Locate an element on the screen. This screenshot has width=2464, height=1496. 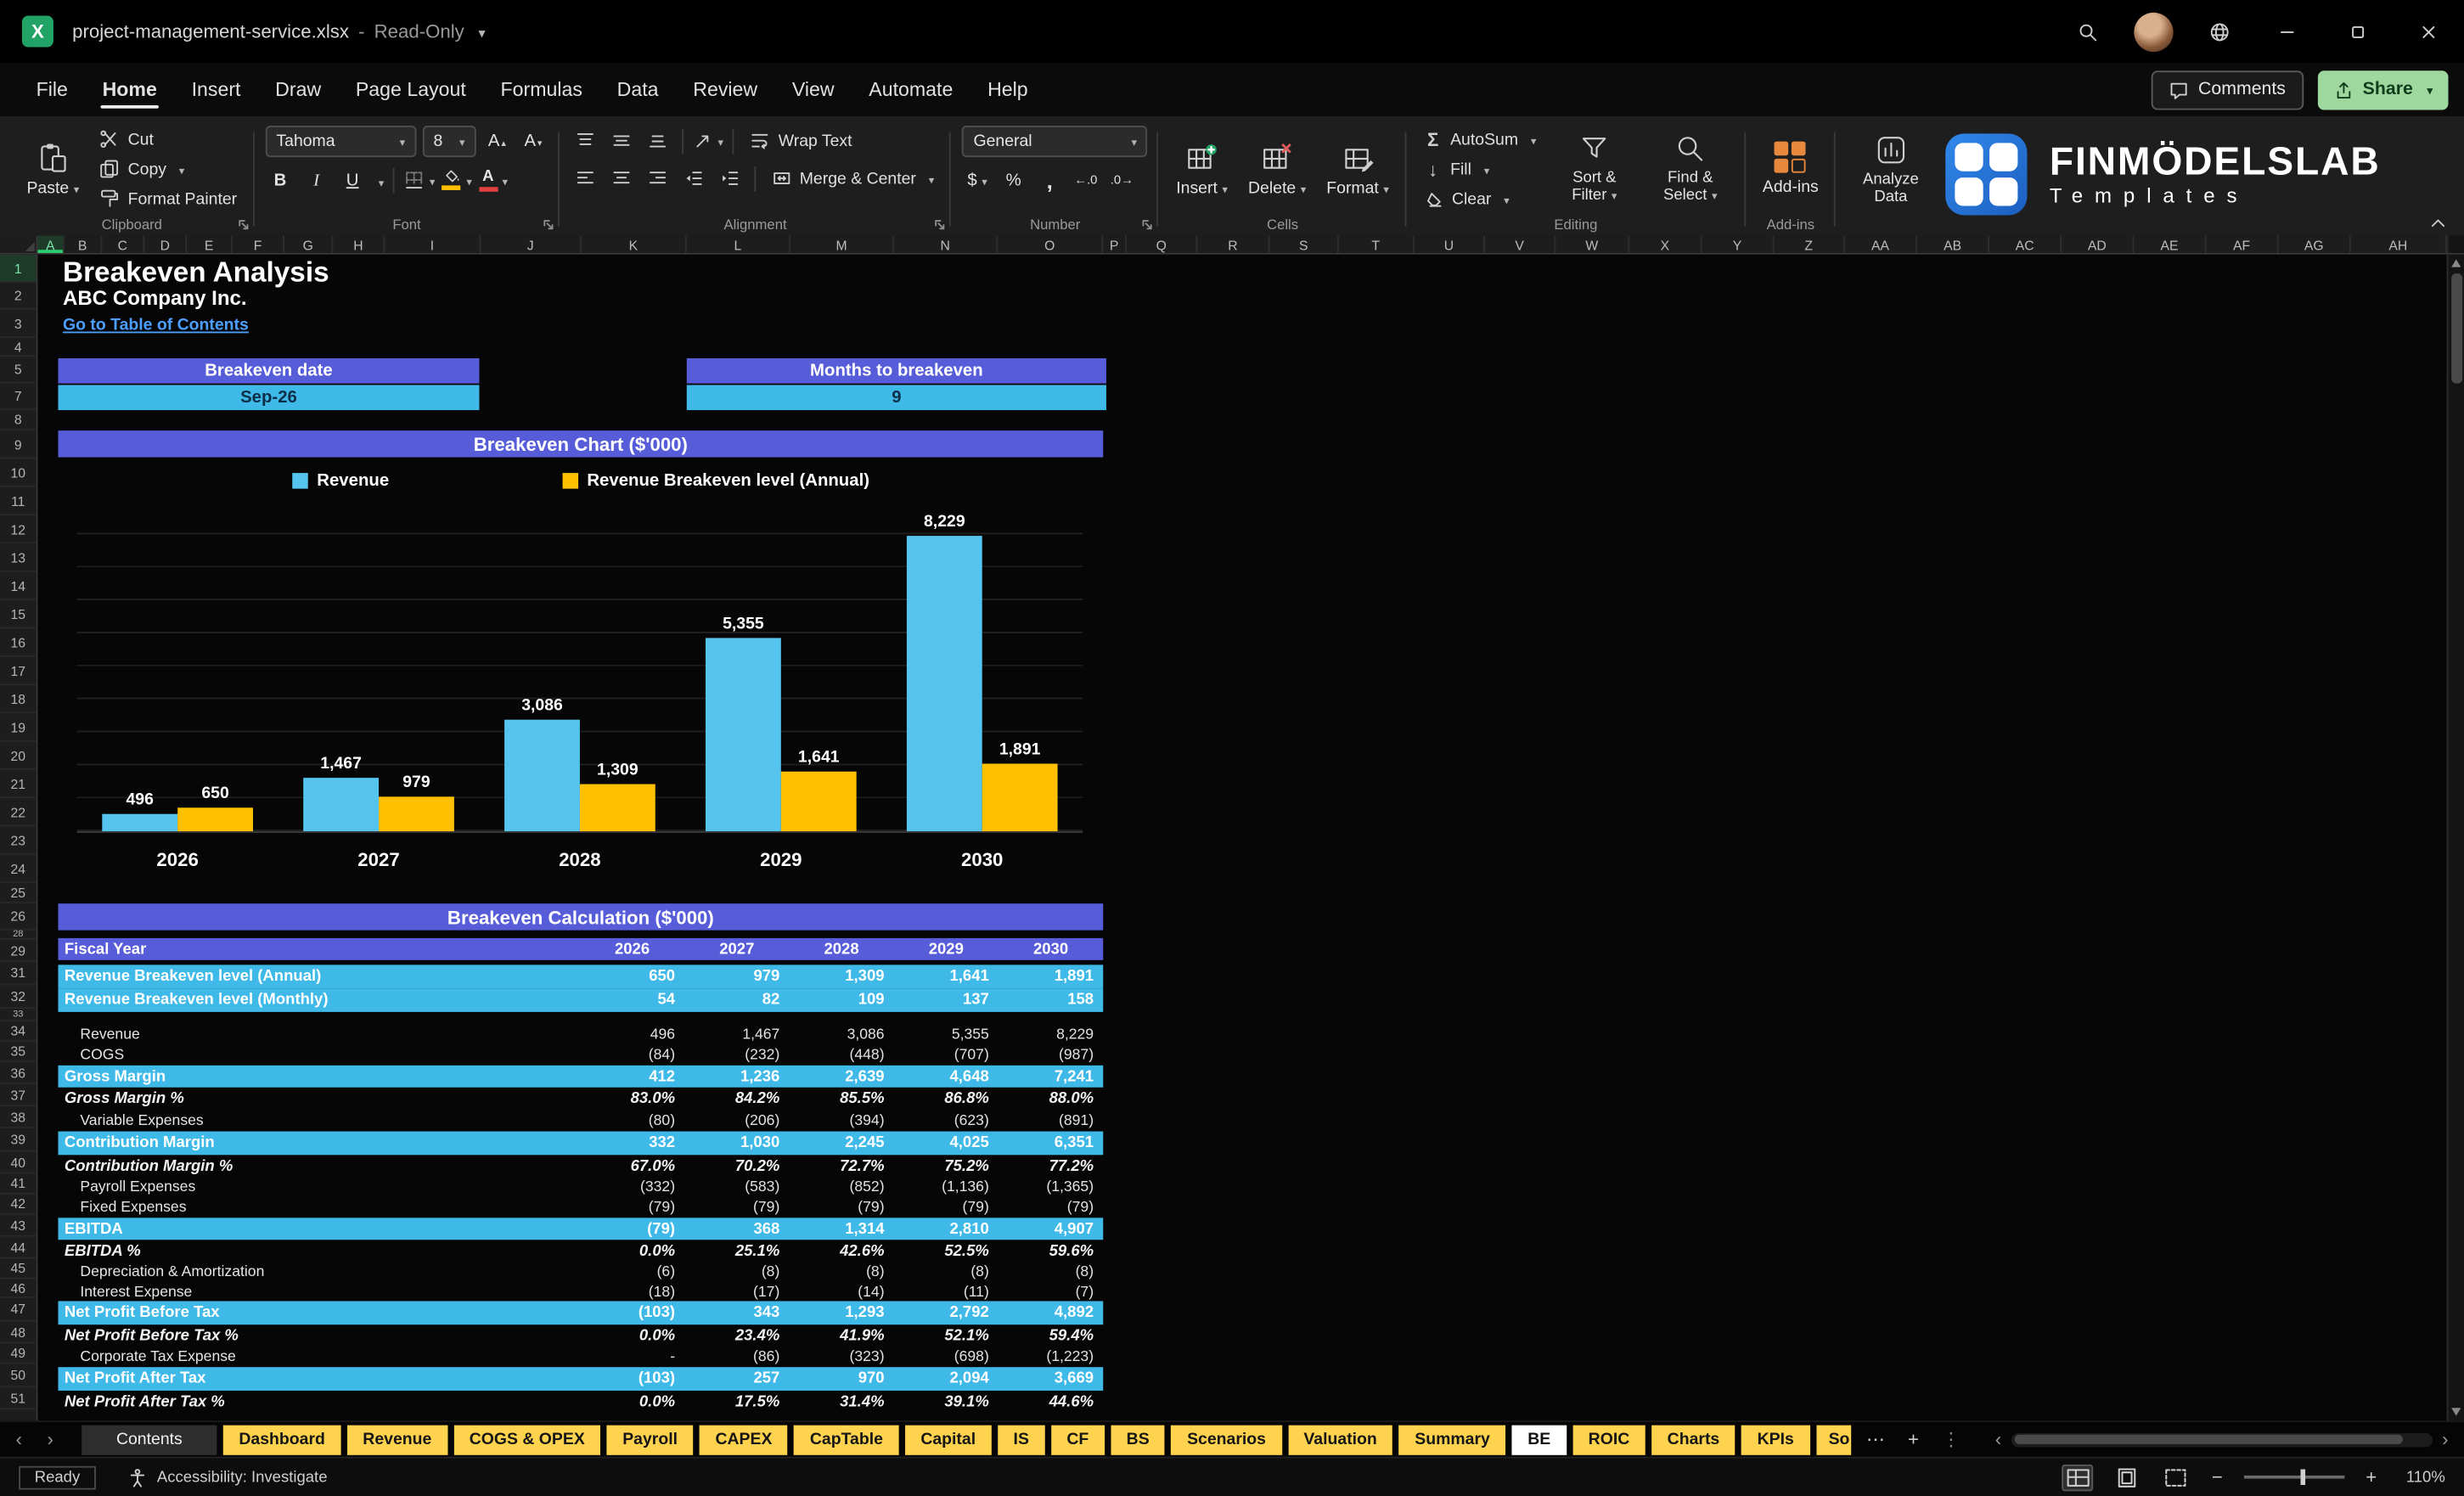
tab-scroll-right-icon is located at coordinates (50, 1439).